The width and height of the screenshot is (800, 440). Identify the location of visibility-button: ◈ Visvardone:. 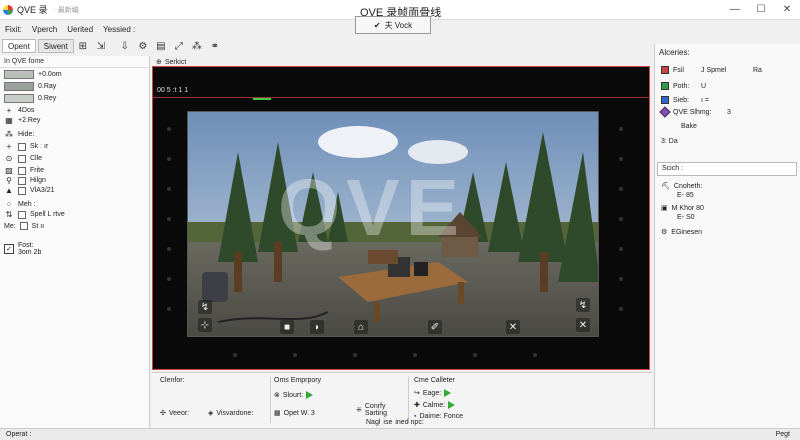
(231, 413).